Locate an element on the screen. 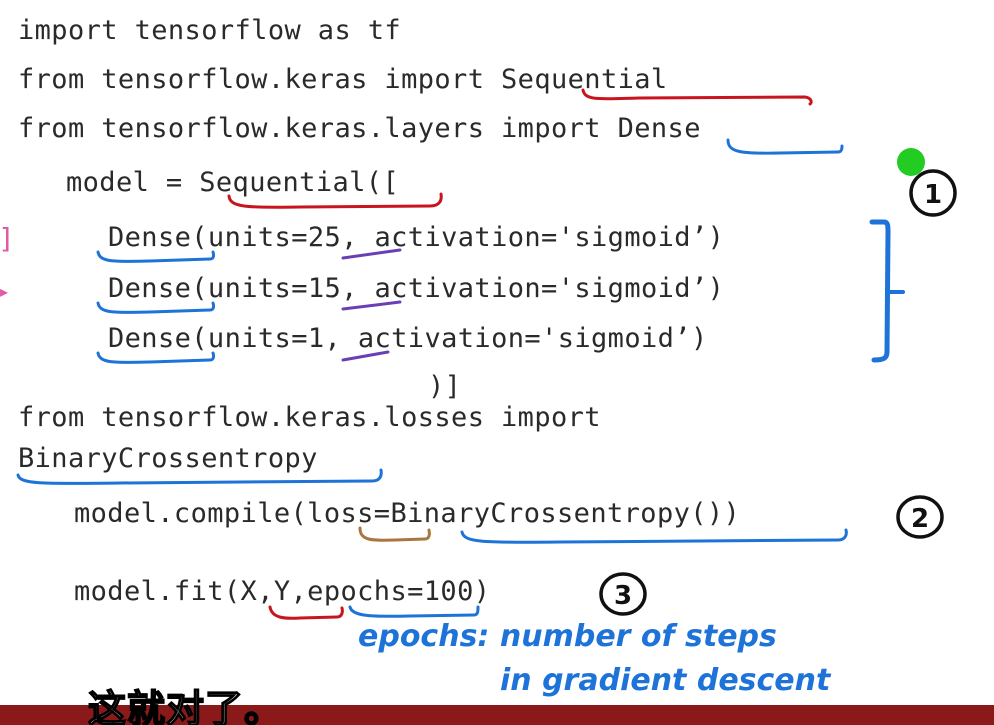 The image size is (994, 725). code-line-model-sequential: model = Sequential([ is located at coordinates (233, 182).